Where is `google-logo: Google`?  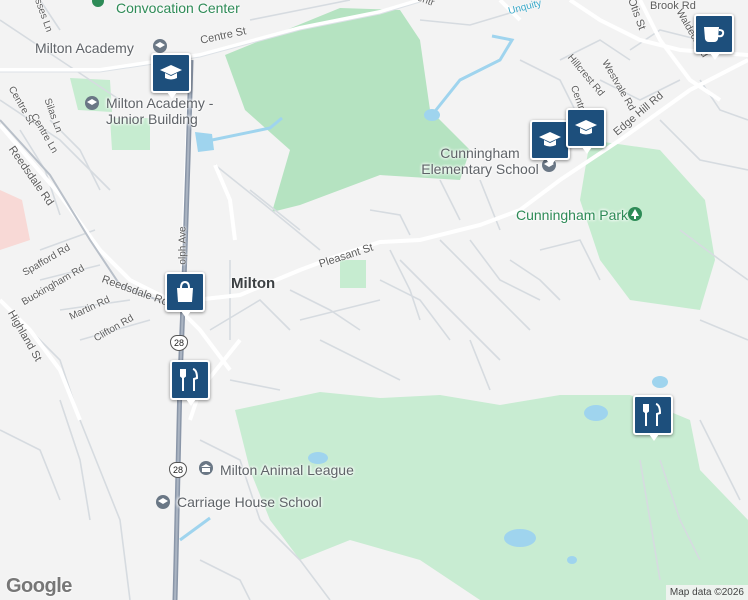 google-logo: Google is located at coordinates (39, 586).